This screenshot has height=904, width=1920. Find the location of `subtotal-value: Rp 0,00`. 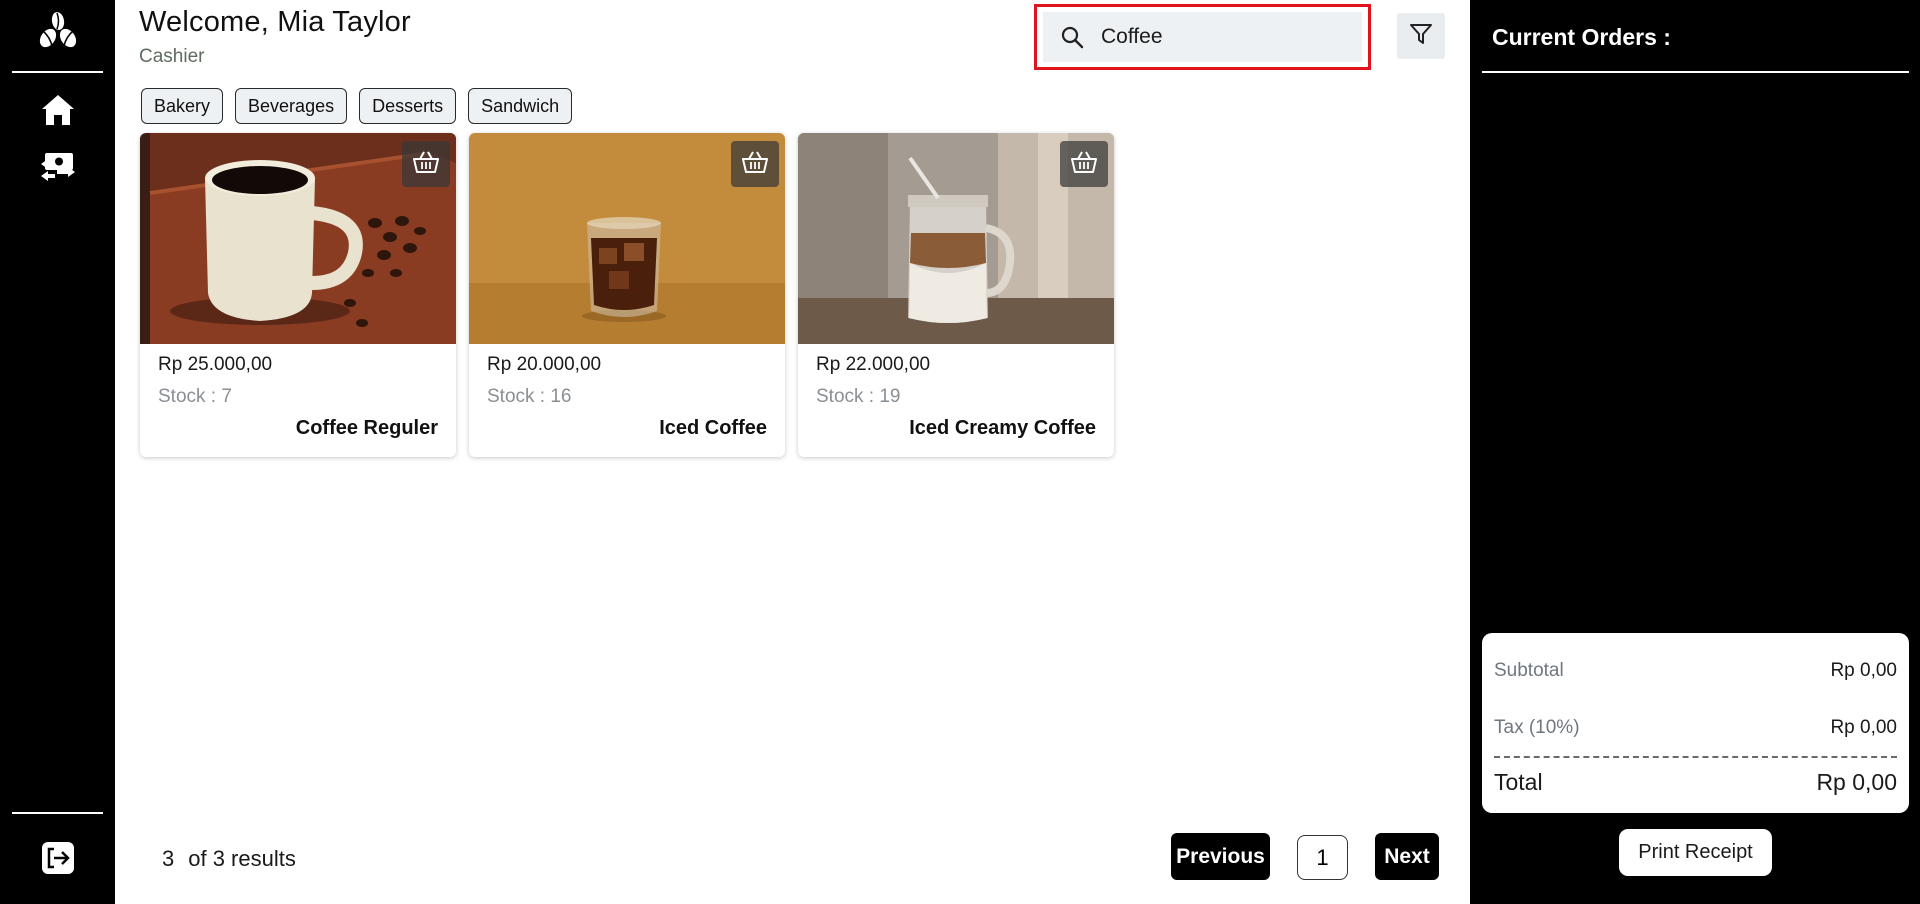

subtotal-value: Rp 0,00 is located at coordinates (1863, 670).